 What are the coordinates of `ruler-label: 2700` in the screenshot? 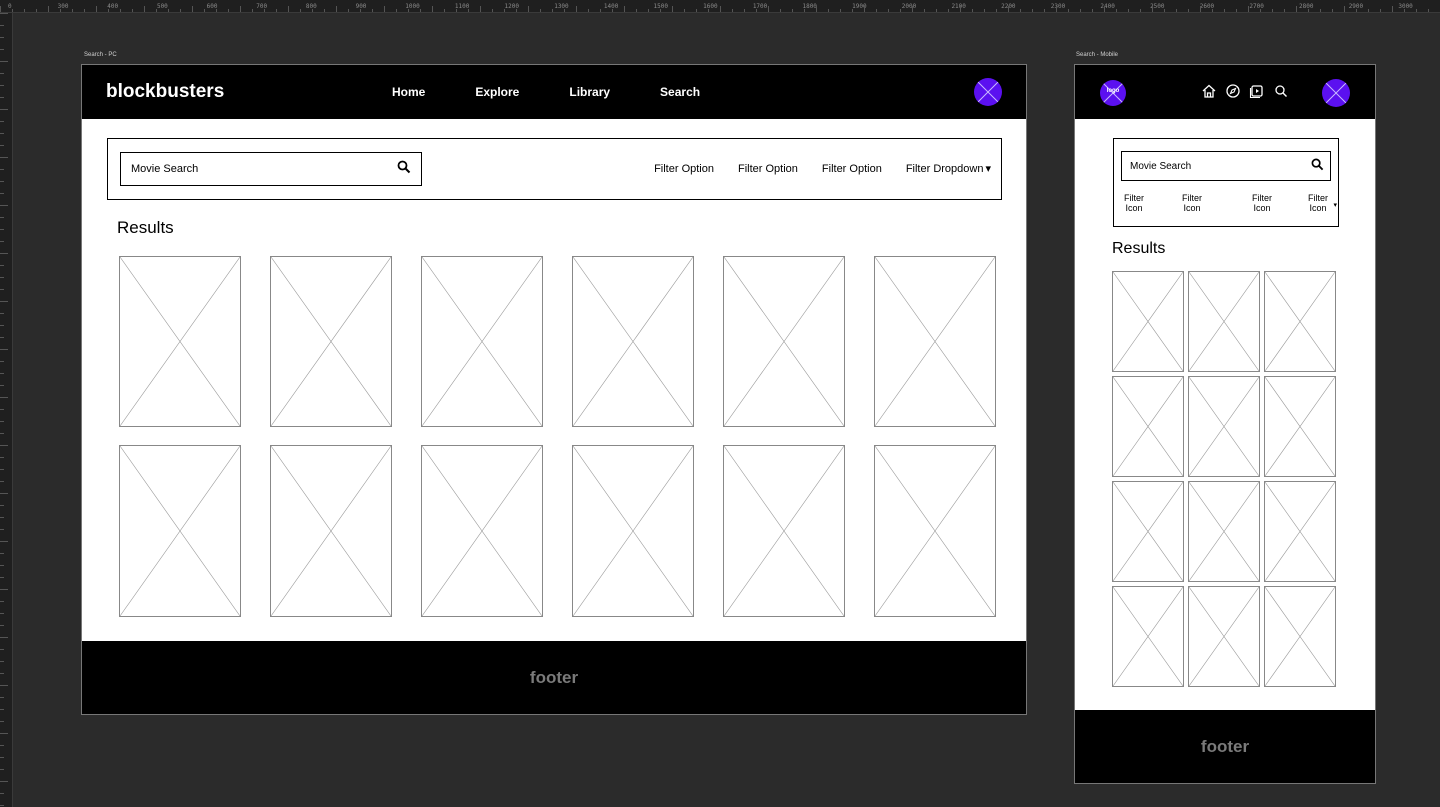 It's located at (1256, 6).